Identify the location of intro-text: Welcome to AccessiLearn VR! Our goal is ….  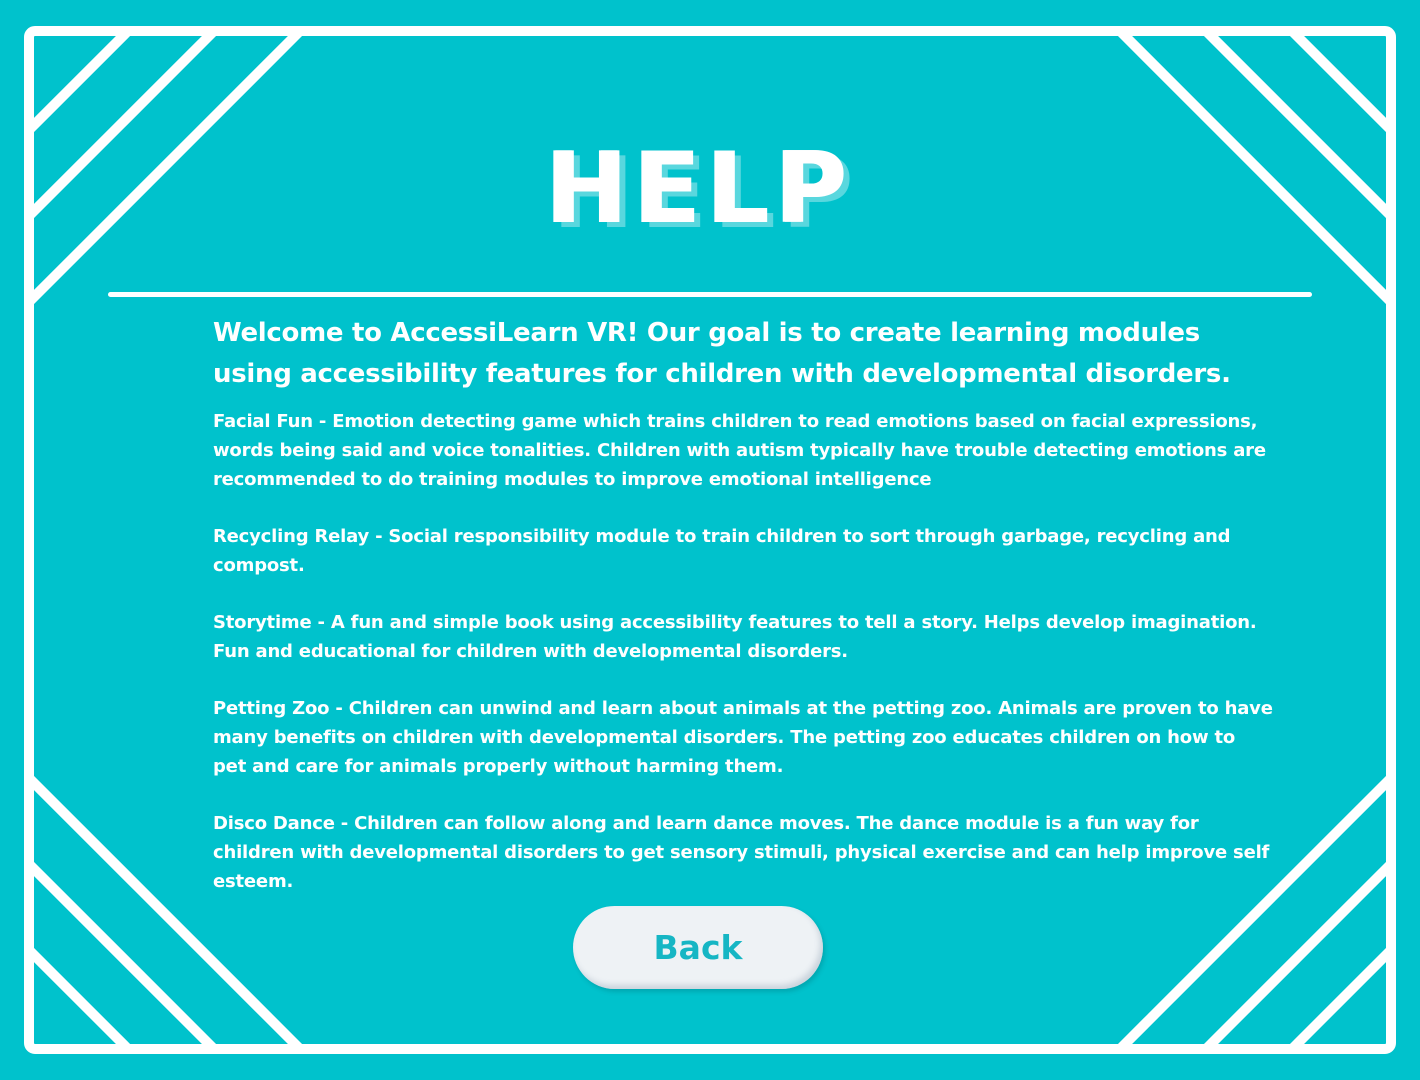
(722, 353).